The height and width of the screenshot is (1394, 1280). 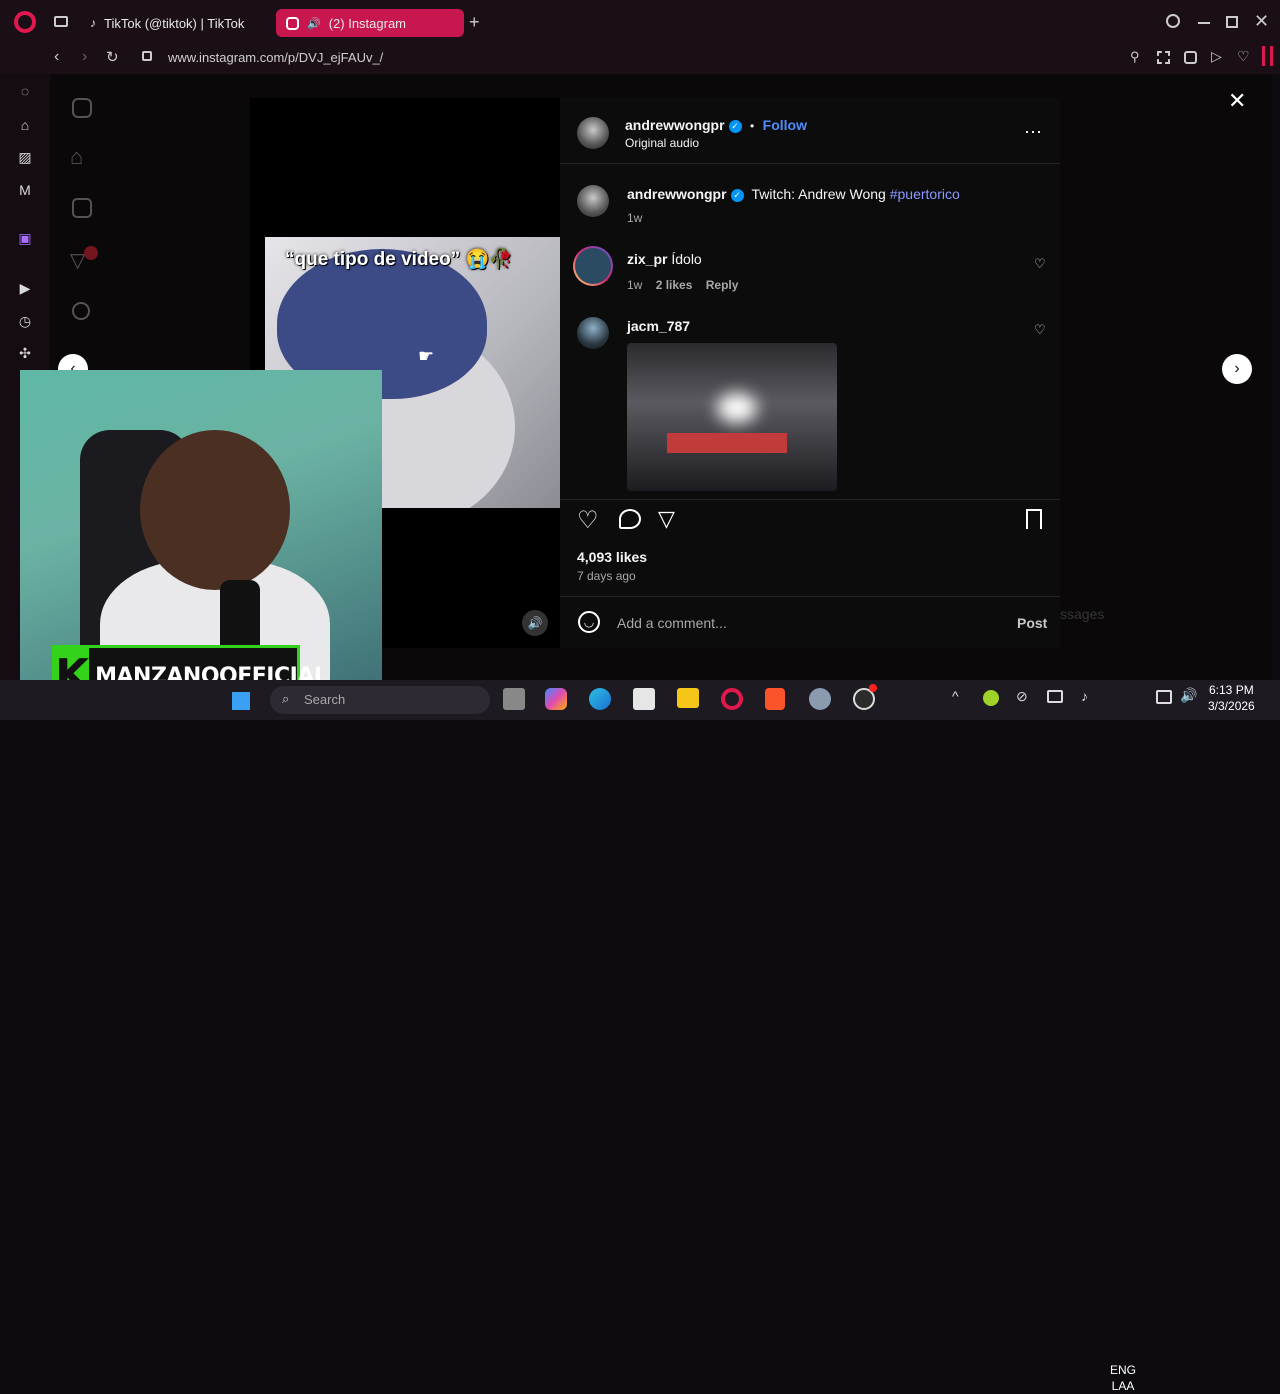 What do you see at coordinates (1232, 22) in the screenshot?
I see `maximize-button` at bounding box center [1232, 22].